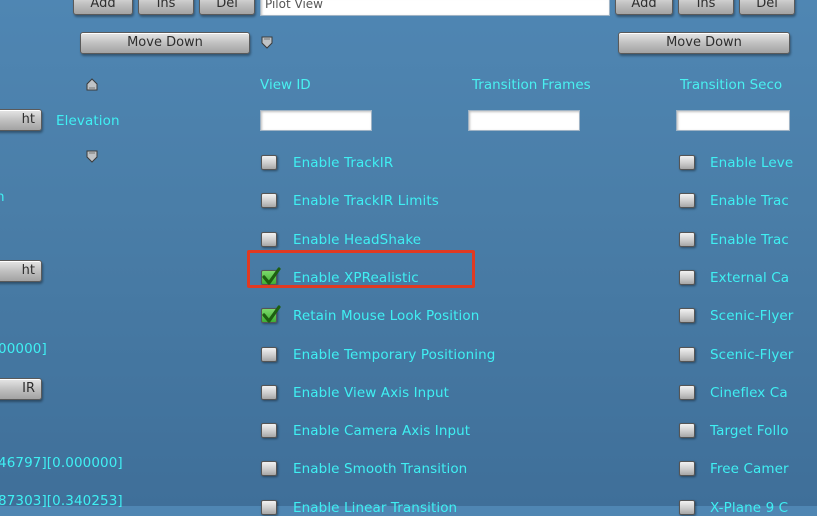 This screenshot has height=516, width=817. I want to click on middle-checkbox-label: Enable Temporary Positioning, so click(394, 355).